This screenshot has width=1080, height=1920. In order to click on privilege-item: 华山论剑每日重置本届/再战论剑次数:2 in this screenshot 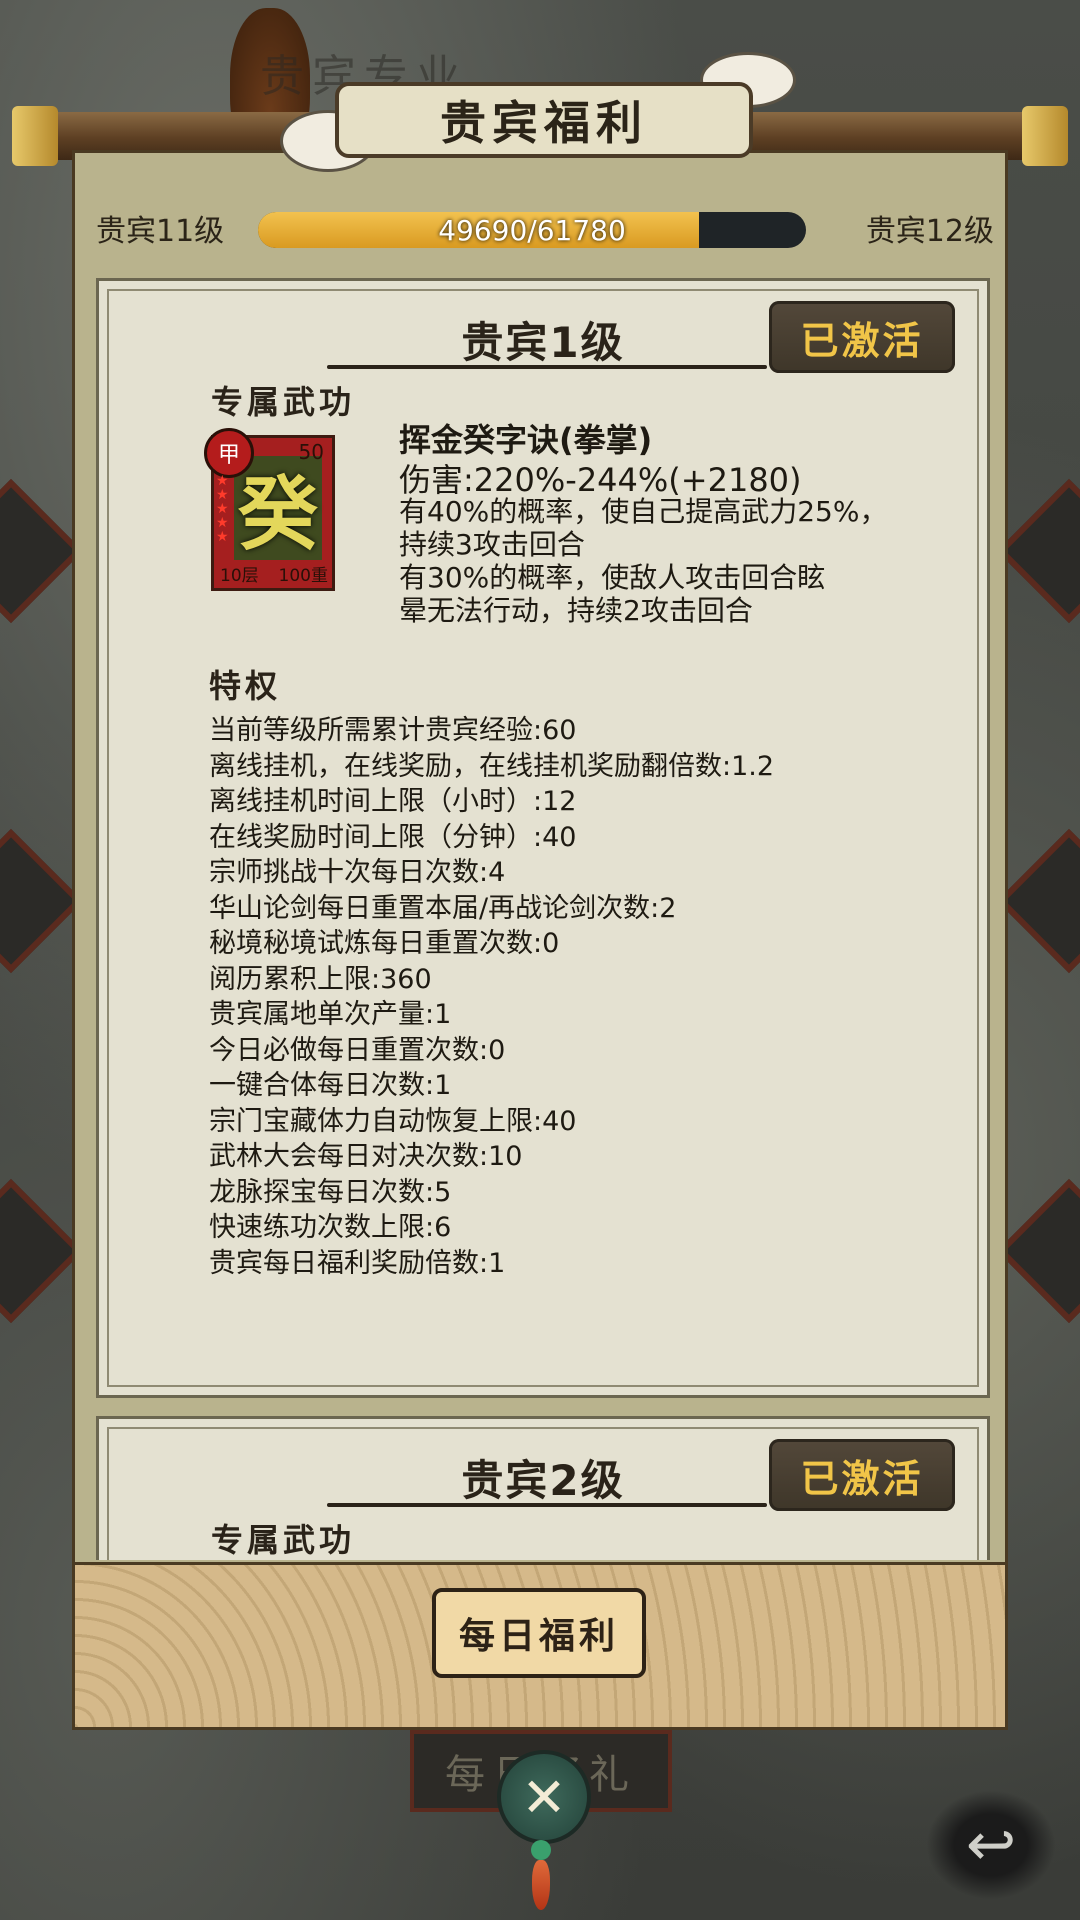, I will do `click(443, 908)`.